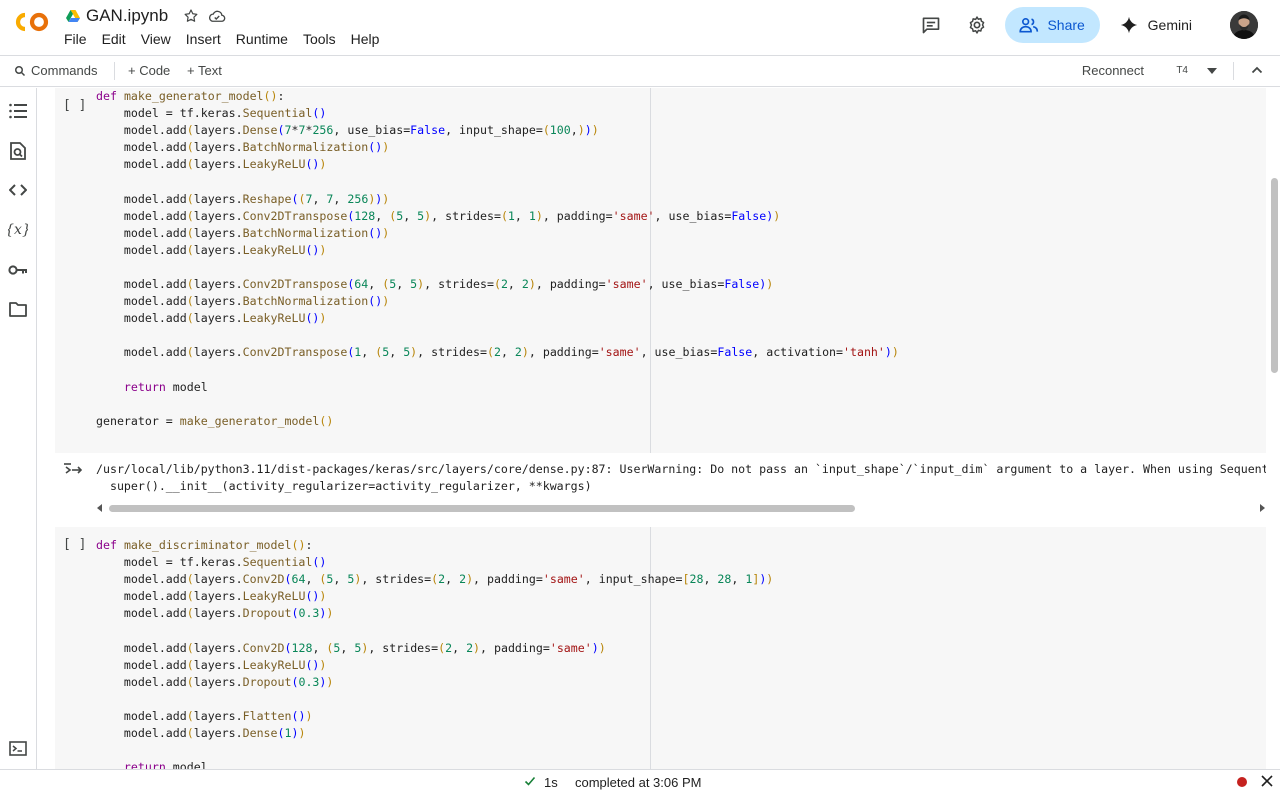 This screenshot has height=792, width=1280. I want to click on comments-button, so click(931, 25).